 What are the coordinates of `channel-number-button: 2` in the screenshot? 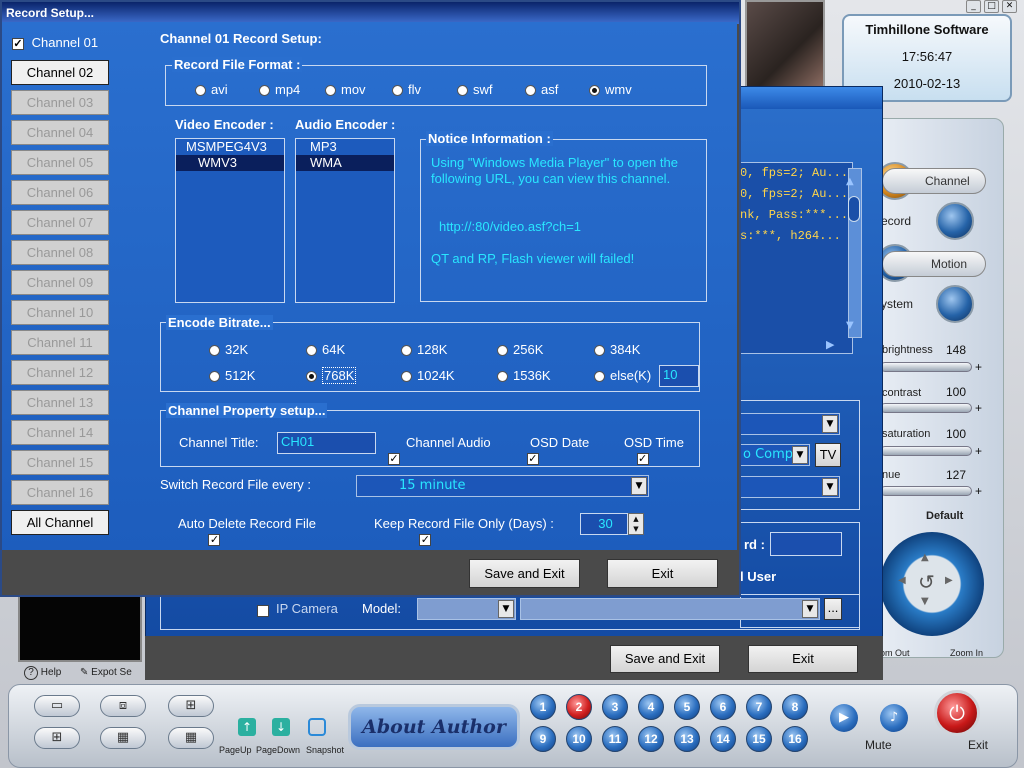 It's located at (579, 707).